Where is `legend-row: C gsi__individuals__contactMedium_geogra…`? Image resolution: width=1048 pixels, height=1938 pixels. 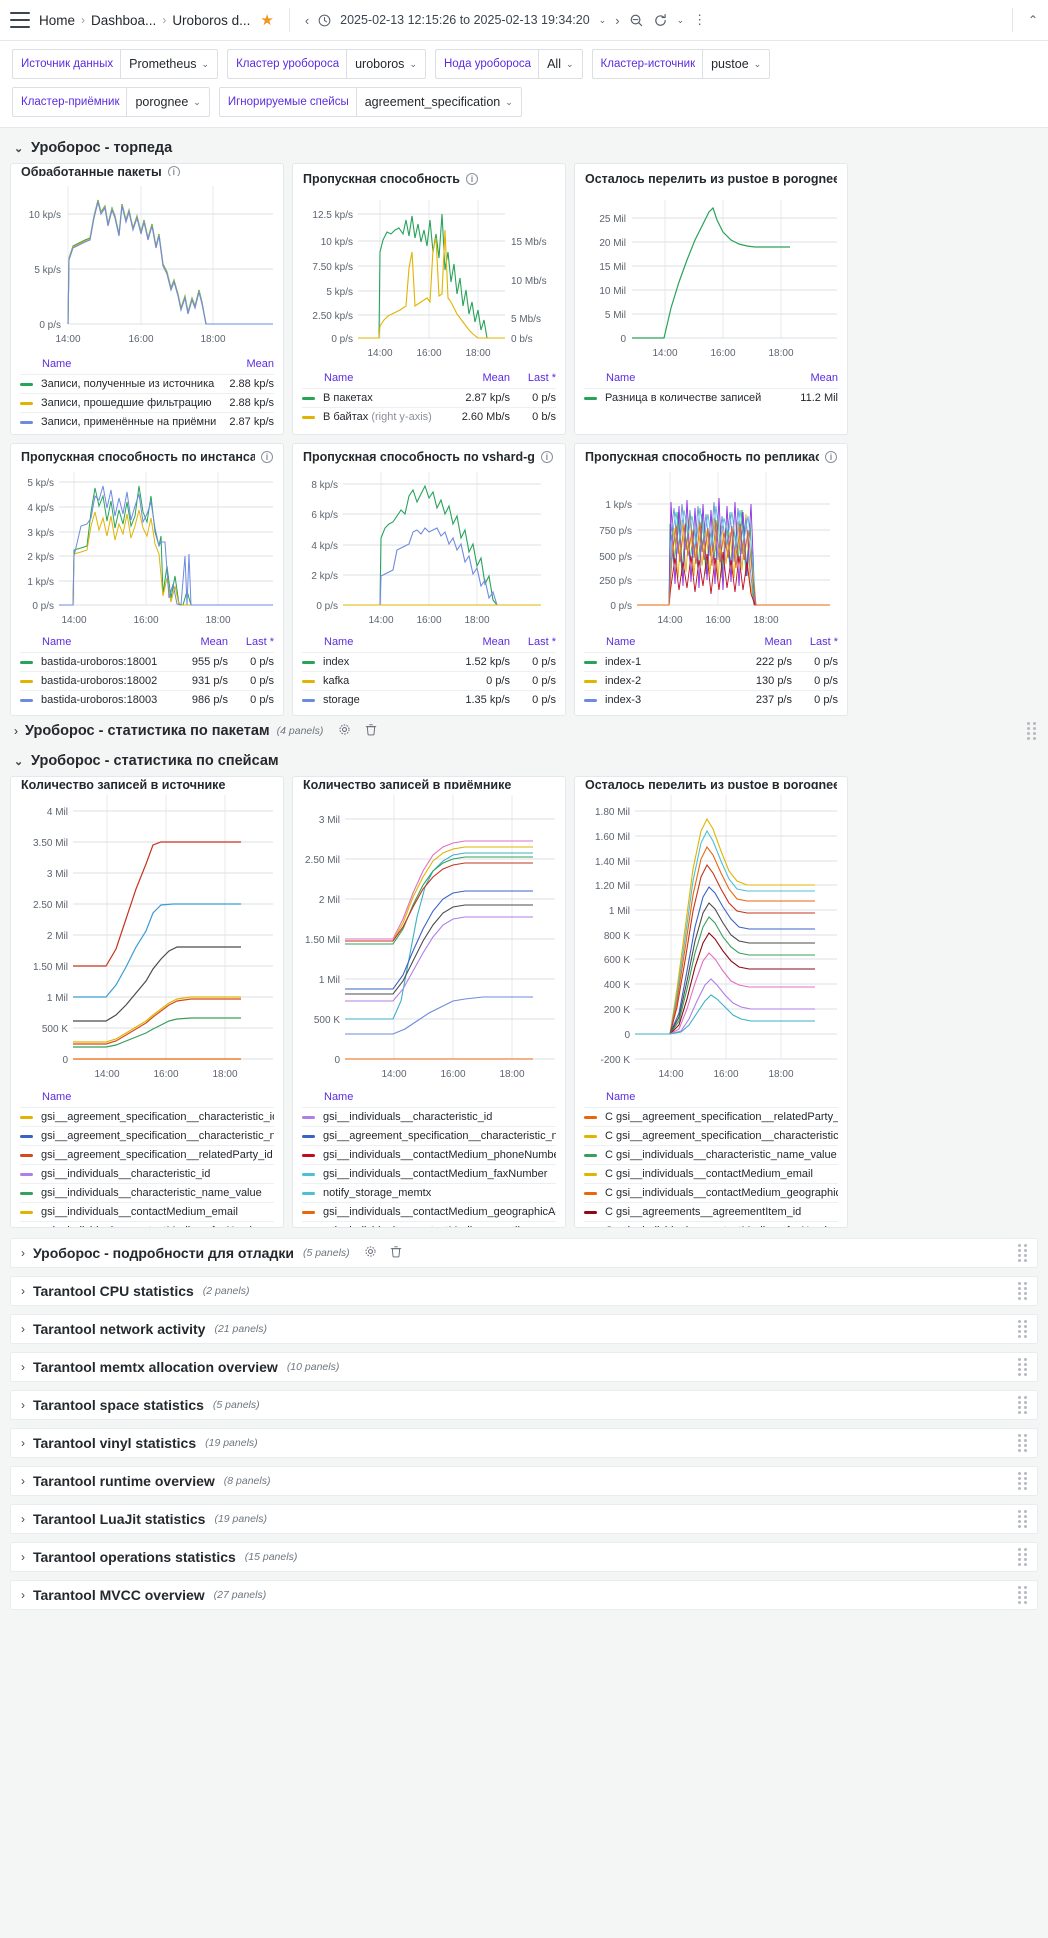 legend-row: C gsi__individuals__contactMedium_geogra… is located at coordinates (711, 1192).